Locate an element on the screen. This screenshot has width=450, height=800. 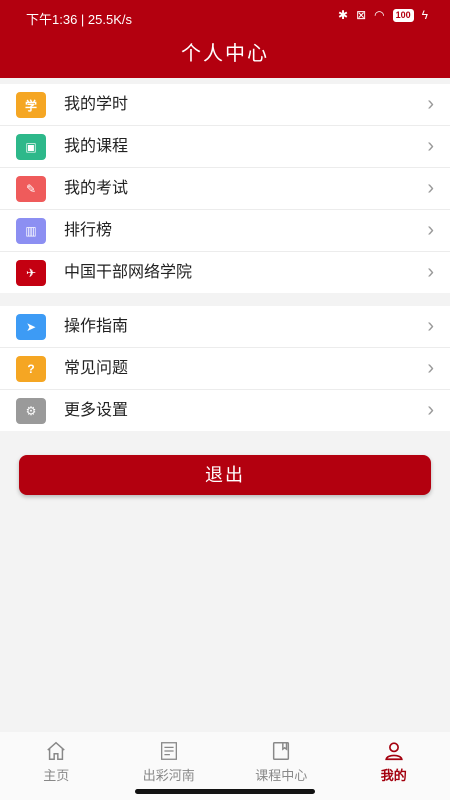
guide-icon: ➤ is located at coordinates (31, 327).